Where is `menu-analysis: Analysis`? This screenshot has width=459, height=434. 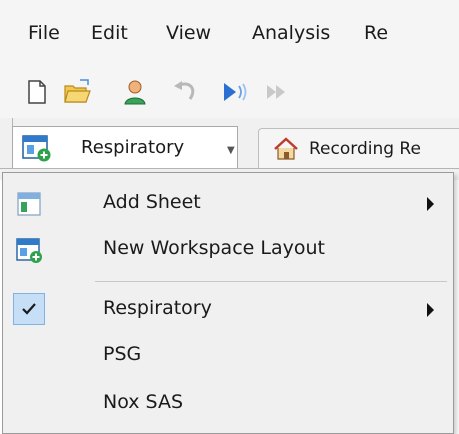
menu-analysis: Analysis is located at coordinates (291, 33).